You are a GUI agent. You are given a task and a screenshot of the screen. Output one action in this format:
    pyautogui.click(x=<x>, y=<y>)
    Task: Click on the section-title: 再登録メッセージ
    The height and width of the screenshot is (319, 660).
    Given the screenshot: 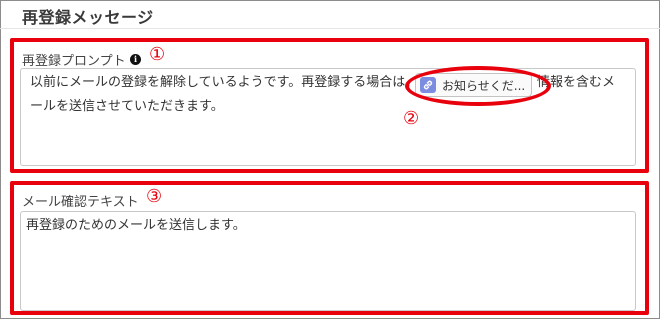 What is the action you would take?
    pyautogui.click(x=88, y=17)
    